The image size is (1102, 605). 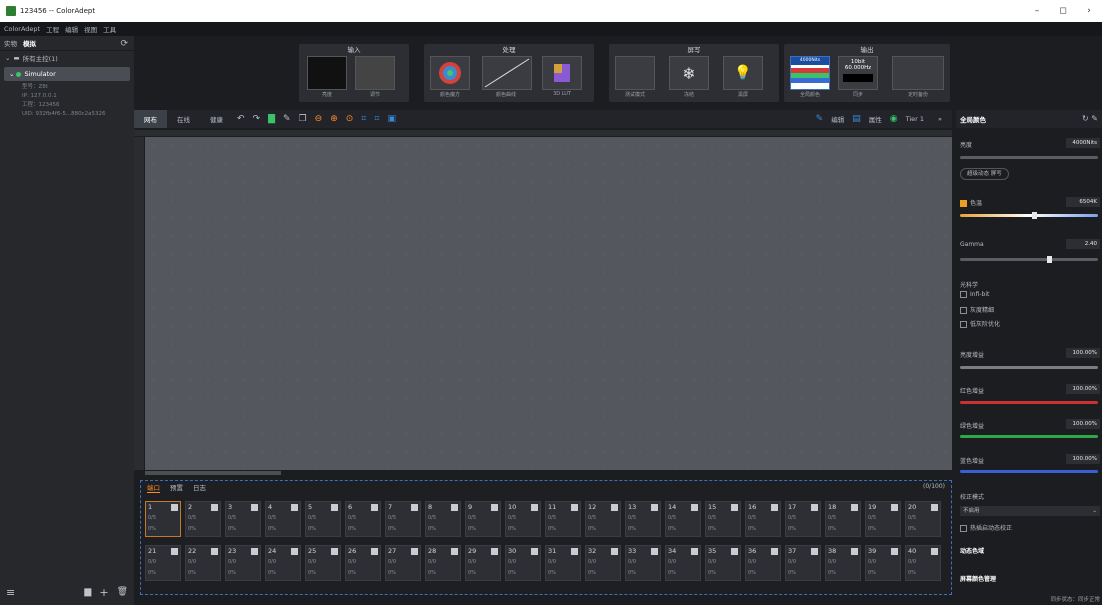 I want to click on option-infibit: Infi-bit, so click(x=1031, y=294).